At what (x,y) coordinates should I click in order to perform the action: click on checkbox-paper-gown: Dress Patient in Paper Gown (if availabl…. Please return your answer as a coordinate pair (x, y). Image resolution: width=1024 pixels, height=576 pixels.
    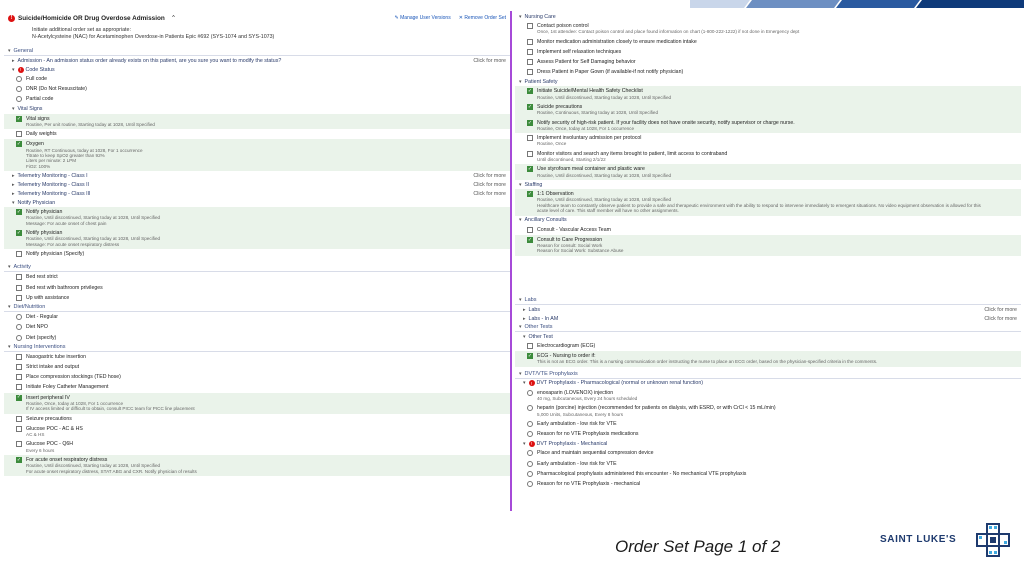
    Looking at the image, I should click on (768, 72).